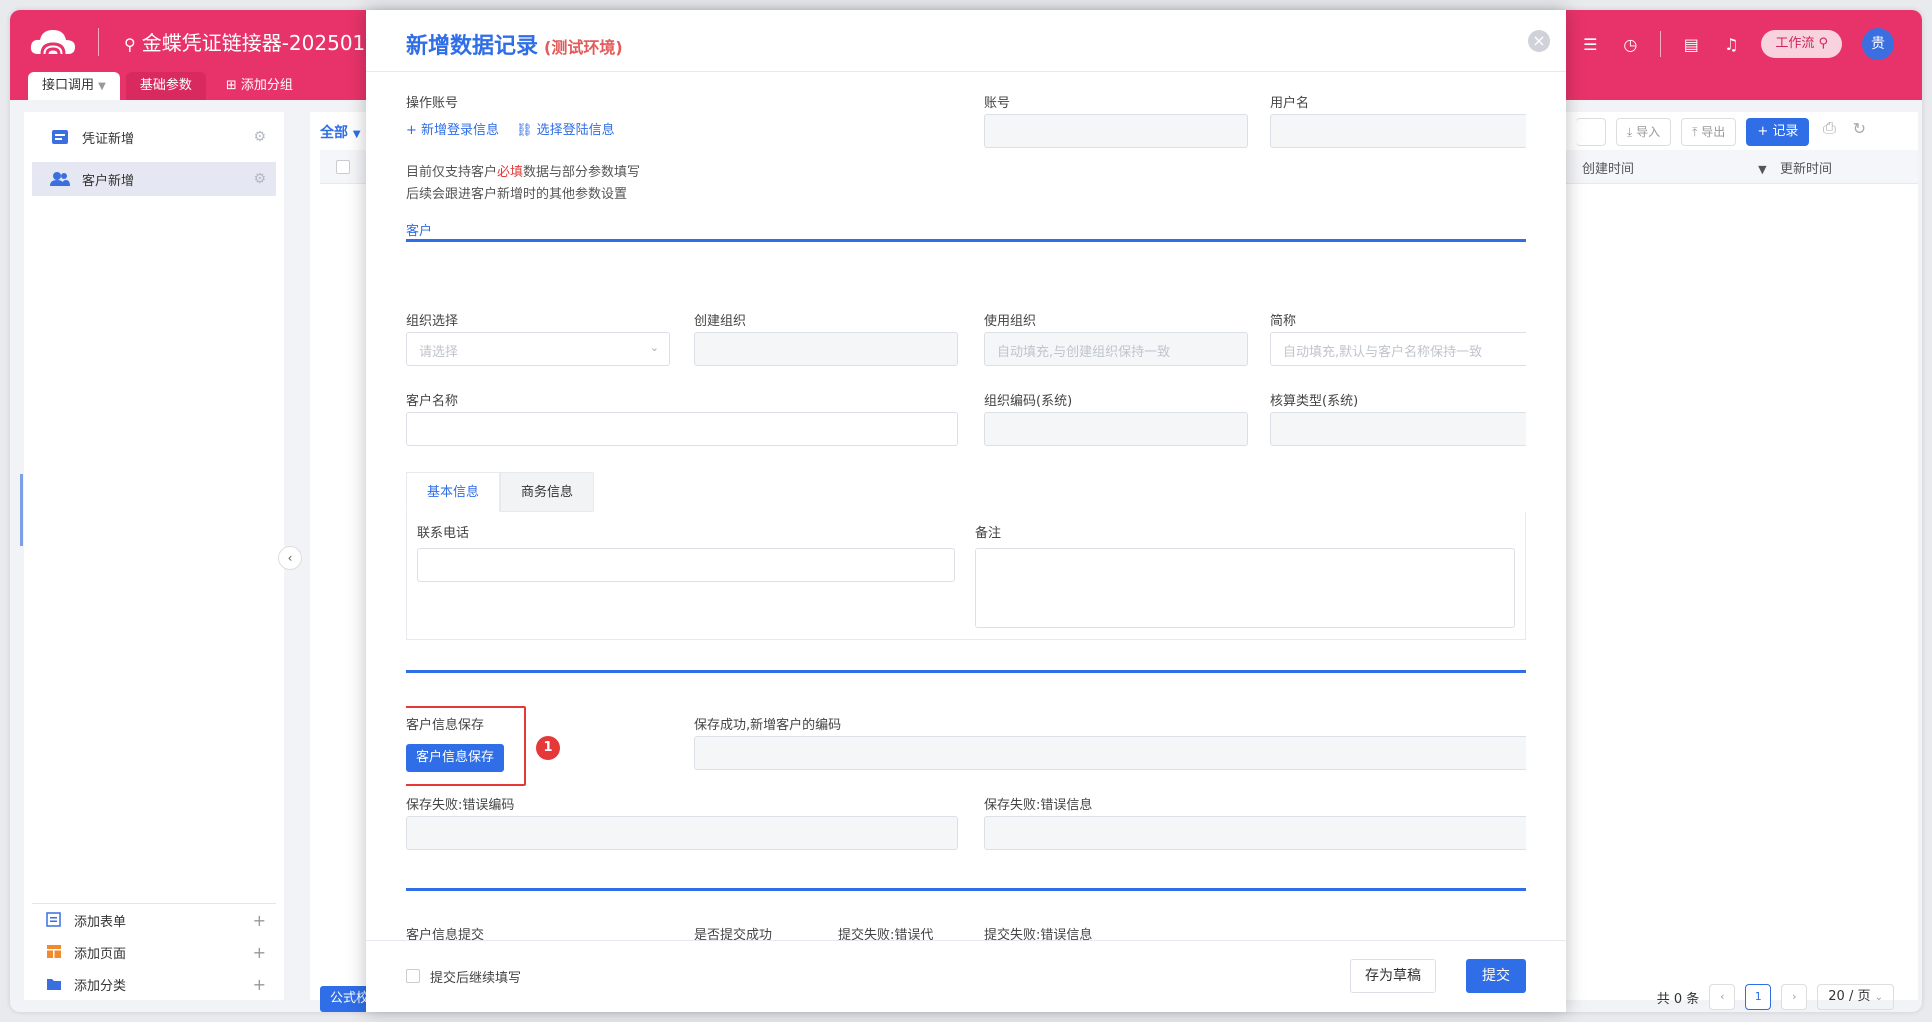 The height and width of the screenshot is (1022, 1932). I want to click on tab-basic-info: 基本信息, so click(453, 492).